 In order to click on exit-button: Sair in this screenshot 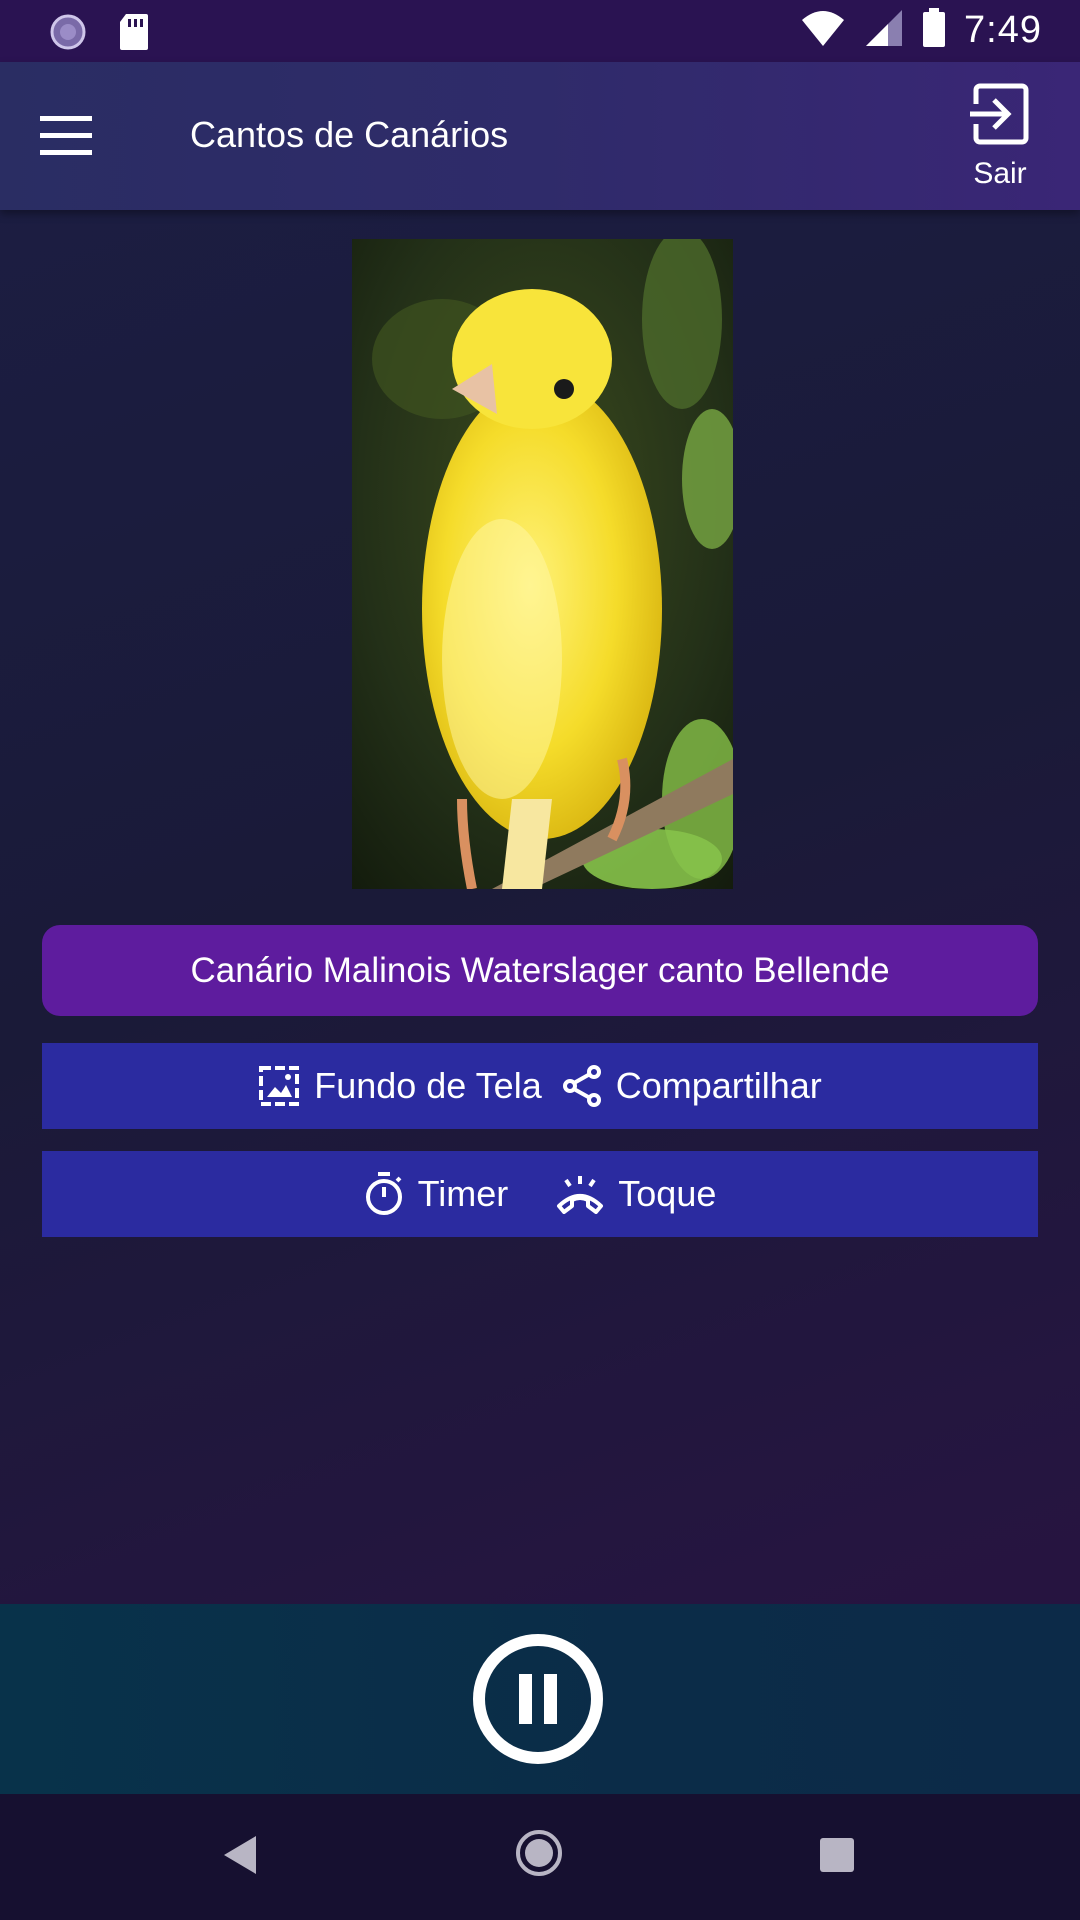, I will do `click(1000, 140)`.